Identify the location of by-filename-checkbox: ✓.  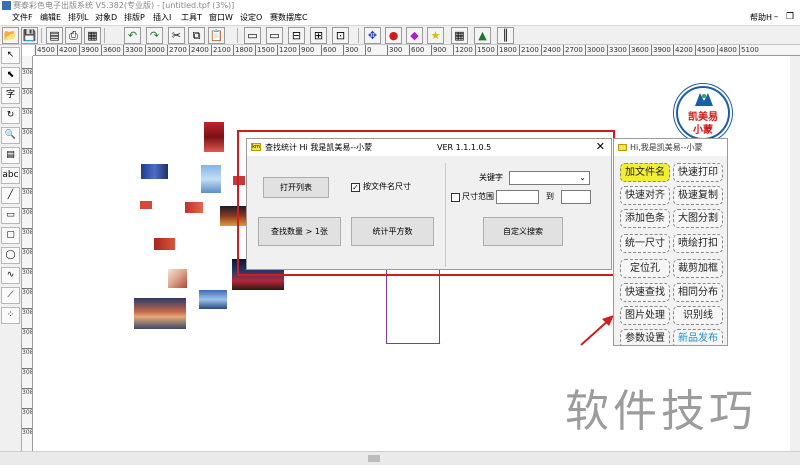
(355, 187).